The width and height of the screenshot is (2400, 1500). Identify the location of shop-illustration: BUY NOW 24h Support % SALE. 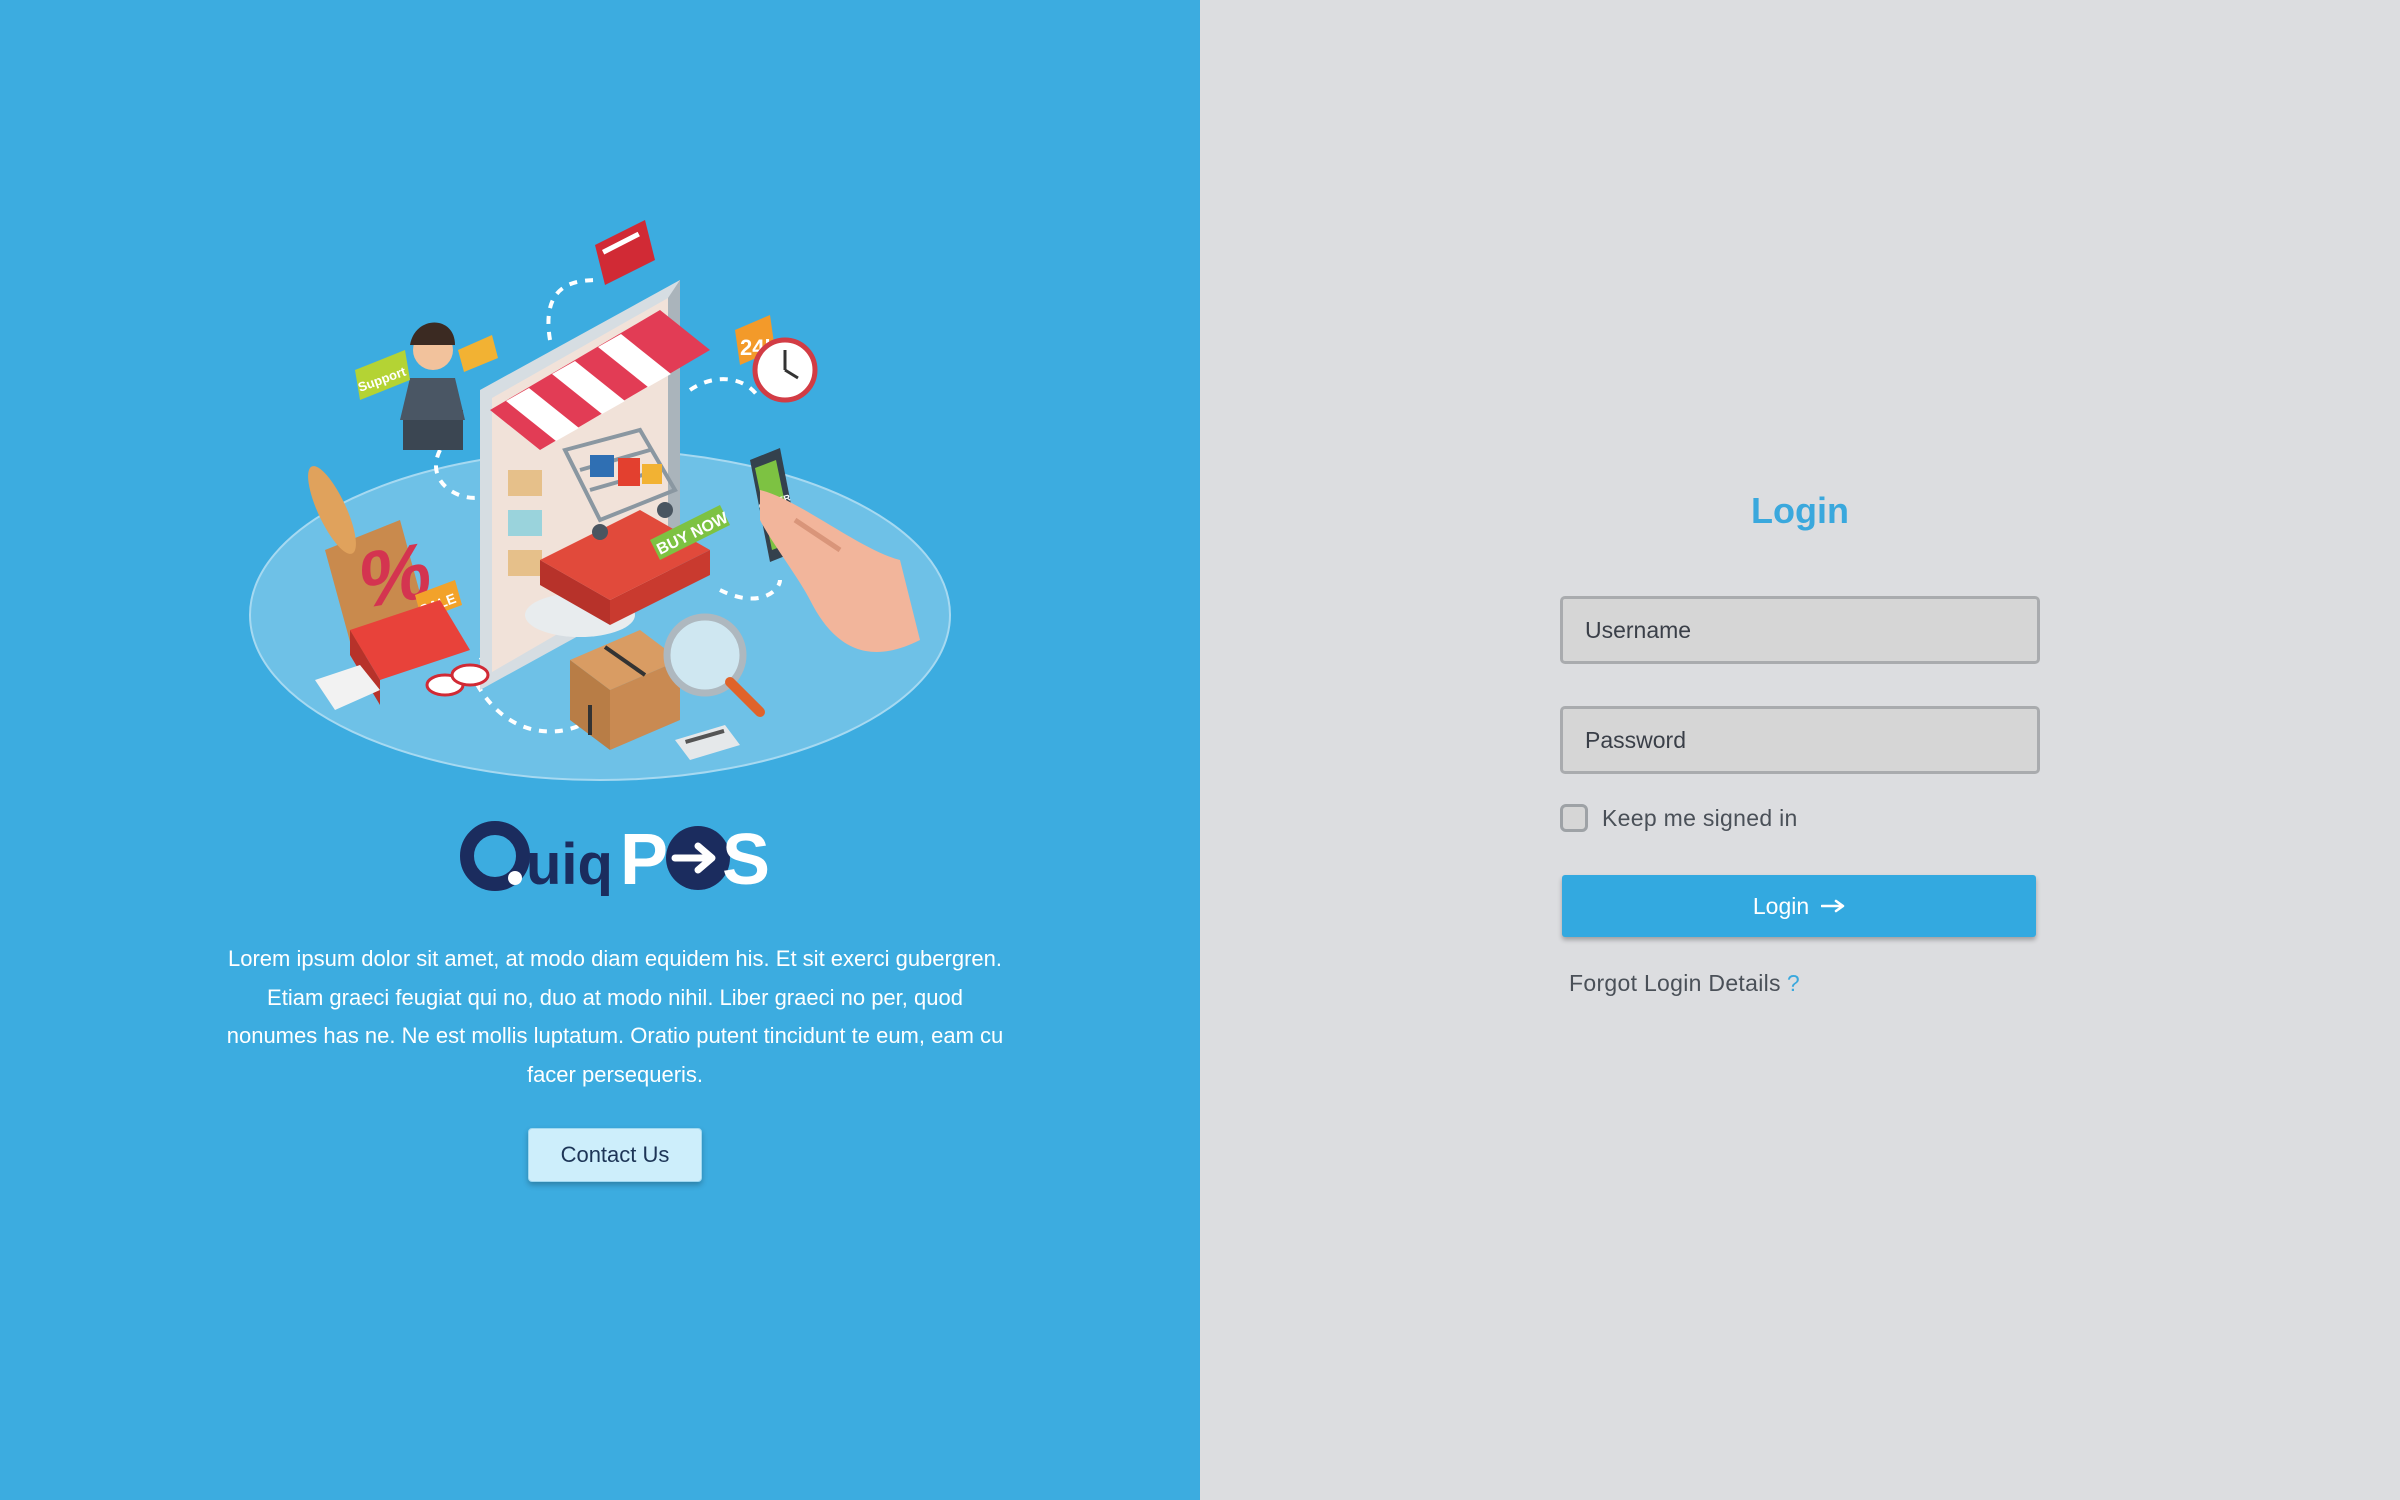
(600, 500).